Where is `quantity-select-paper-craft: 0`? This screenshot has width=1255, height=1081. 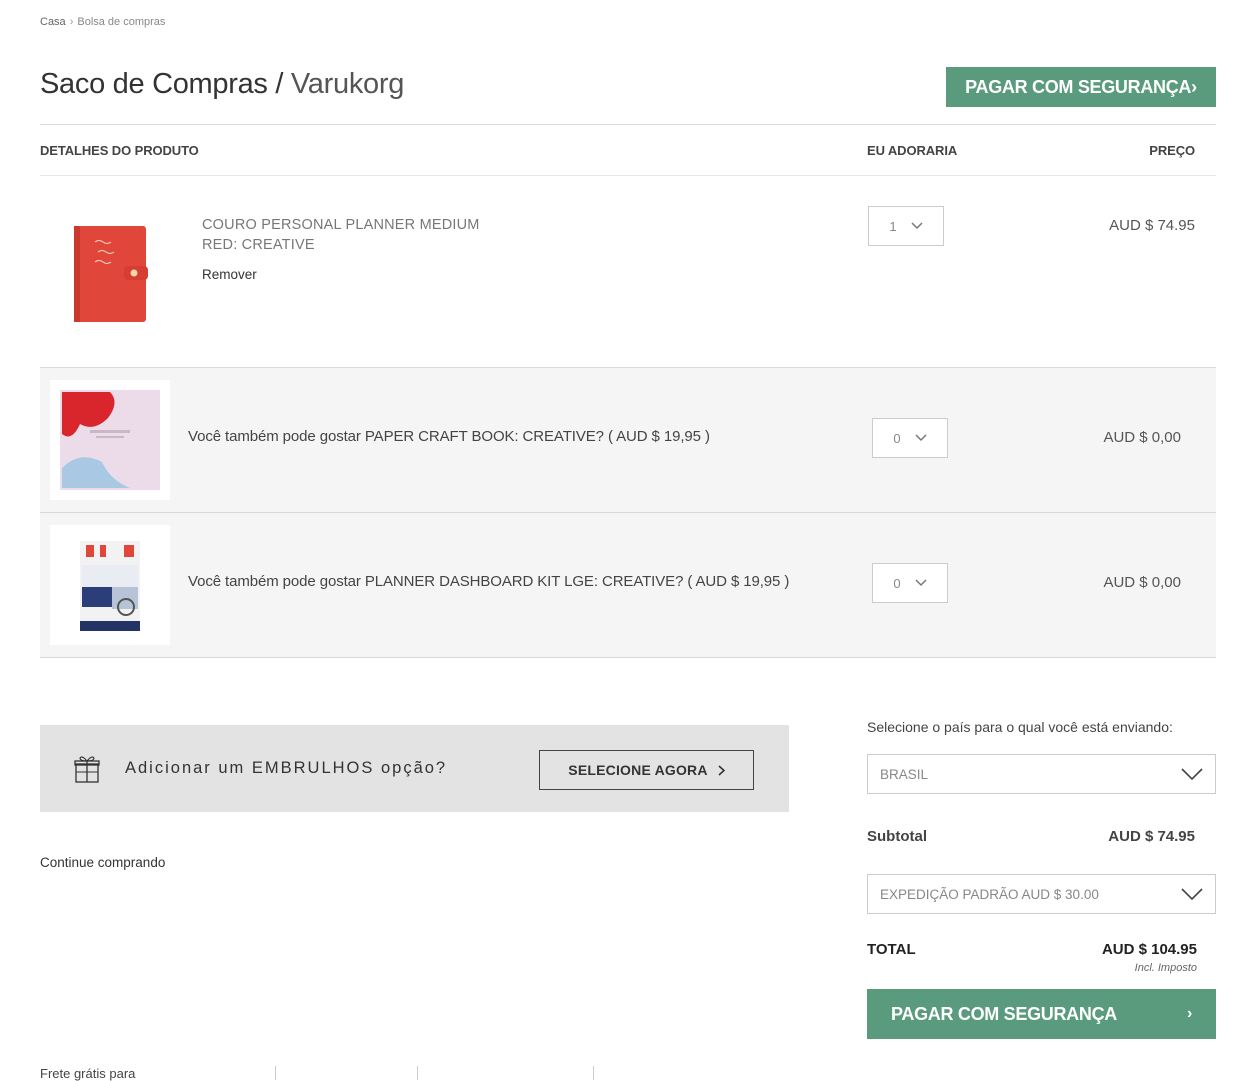 quantity-select-paper-craft: 0 is located at coordinates (910, 438).